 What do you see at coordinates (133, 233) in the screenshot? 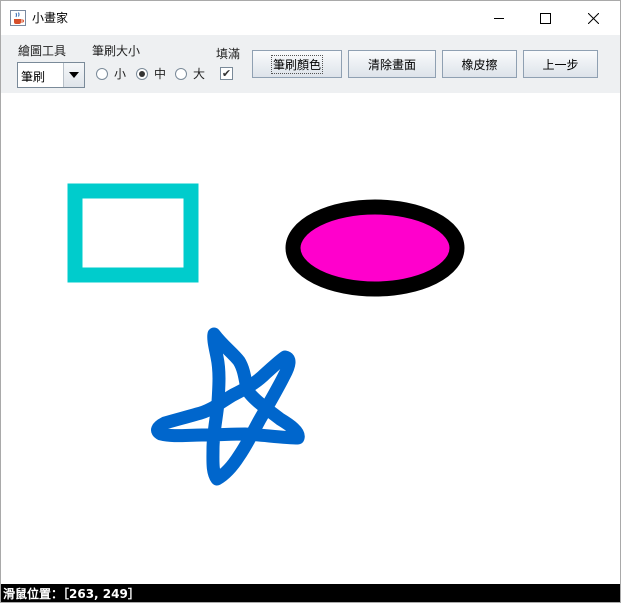
I see `cyan-rectangle` at bounding box center [133, 233].